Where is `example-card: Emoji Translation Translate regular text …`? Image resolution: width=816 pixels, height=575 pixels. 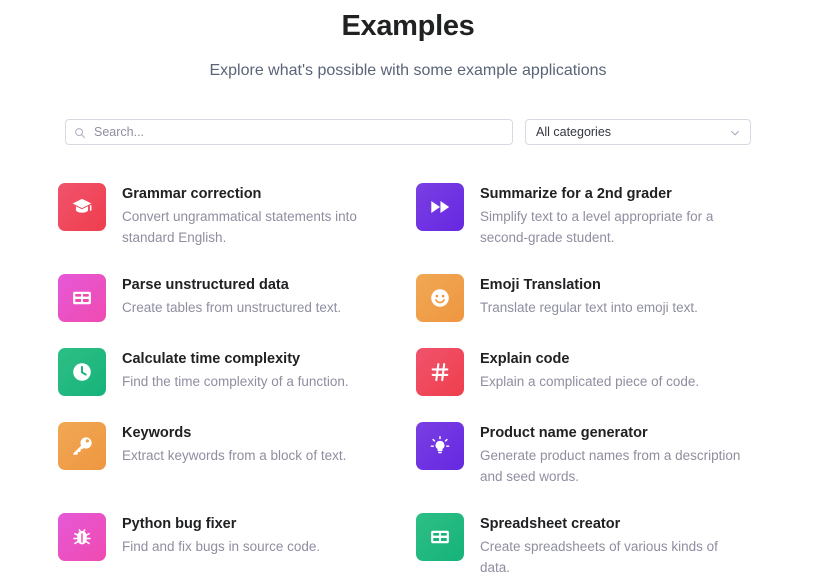
example-card: Emoji Translation Translate regular text … is located at coordinates (581, 298).